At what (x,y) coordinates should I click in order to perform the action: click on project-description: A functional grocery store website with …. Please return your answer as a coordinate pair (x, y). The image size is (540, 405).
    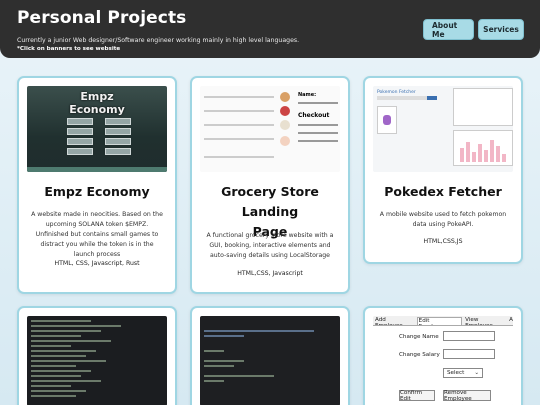
    Looking at the image, I should click on (270, 245).